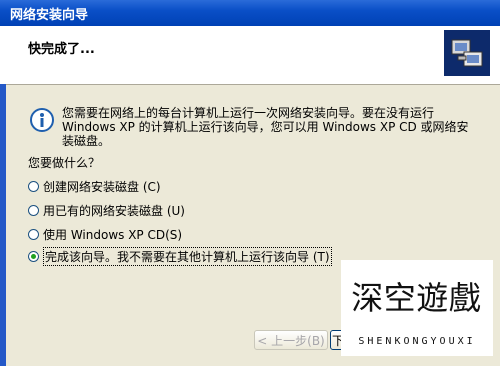 Image resolution: width=500 pixels, height=366 pixels. I want to click on left-border, so click(3, 225).